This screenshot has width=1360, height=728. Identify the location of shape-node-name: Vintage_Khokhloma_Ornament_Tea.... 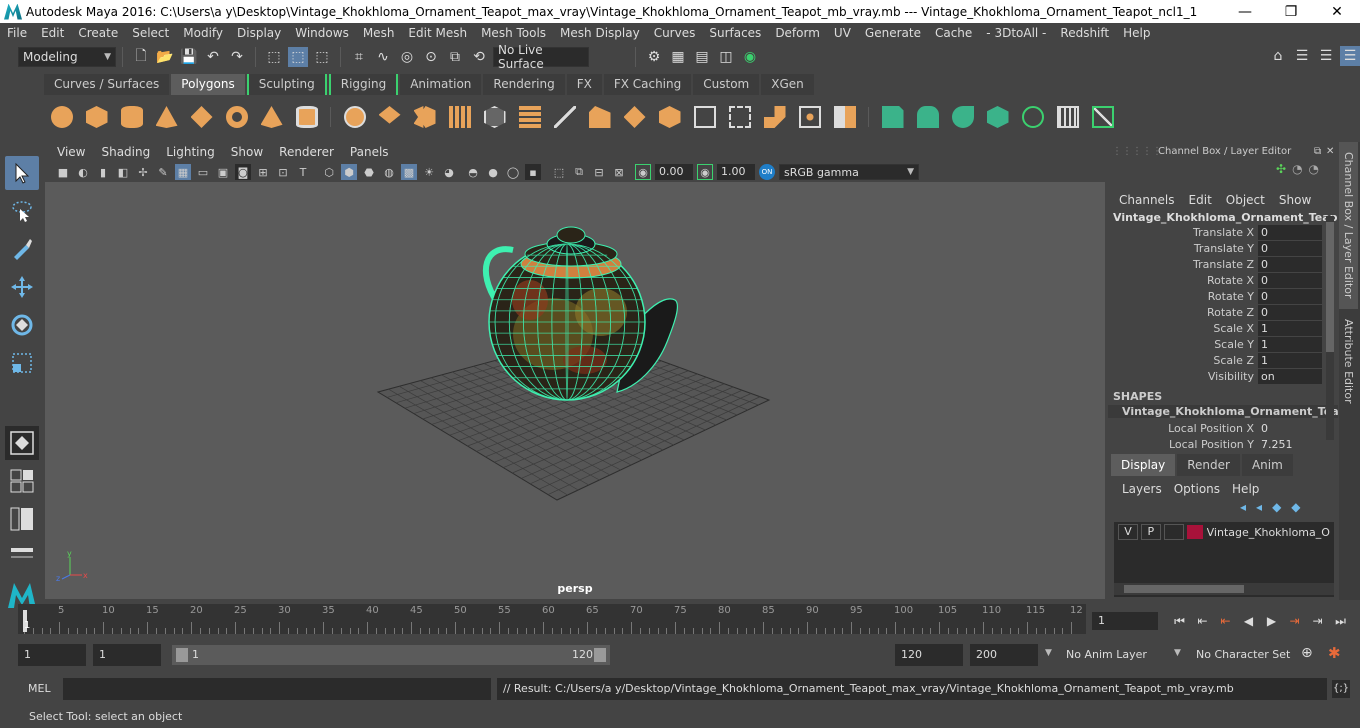
(1223, 411).